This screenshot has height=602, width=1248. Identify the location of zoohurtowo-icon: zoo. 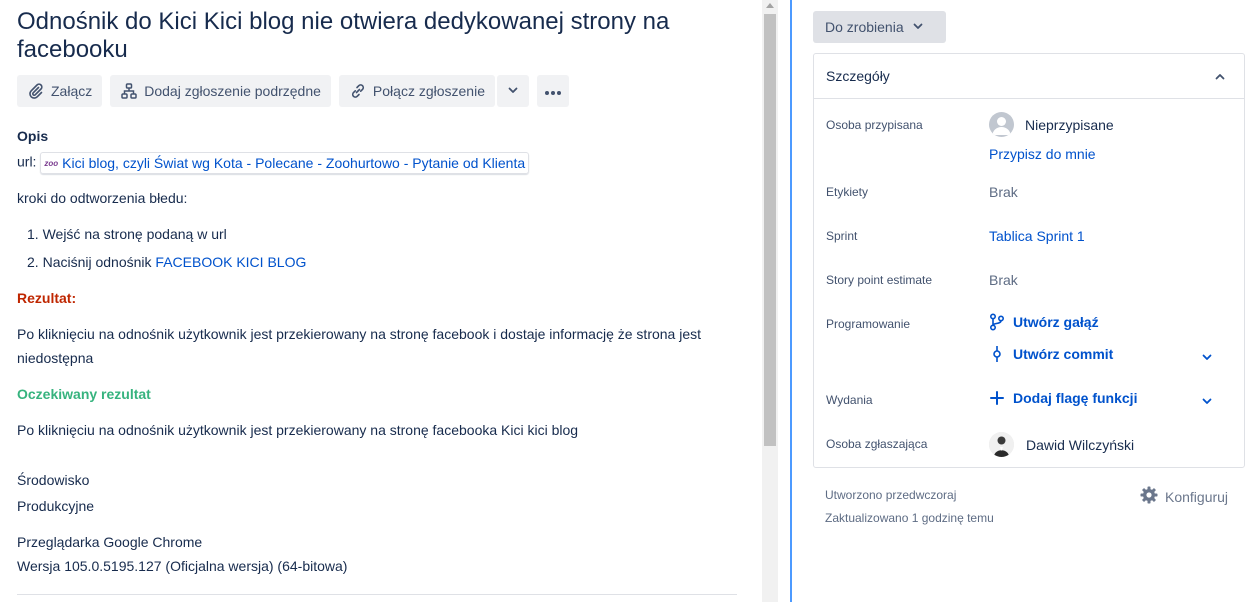
(51, 163).